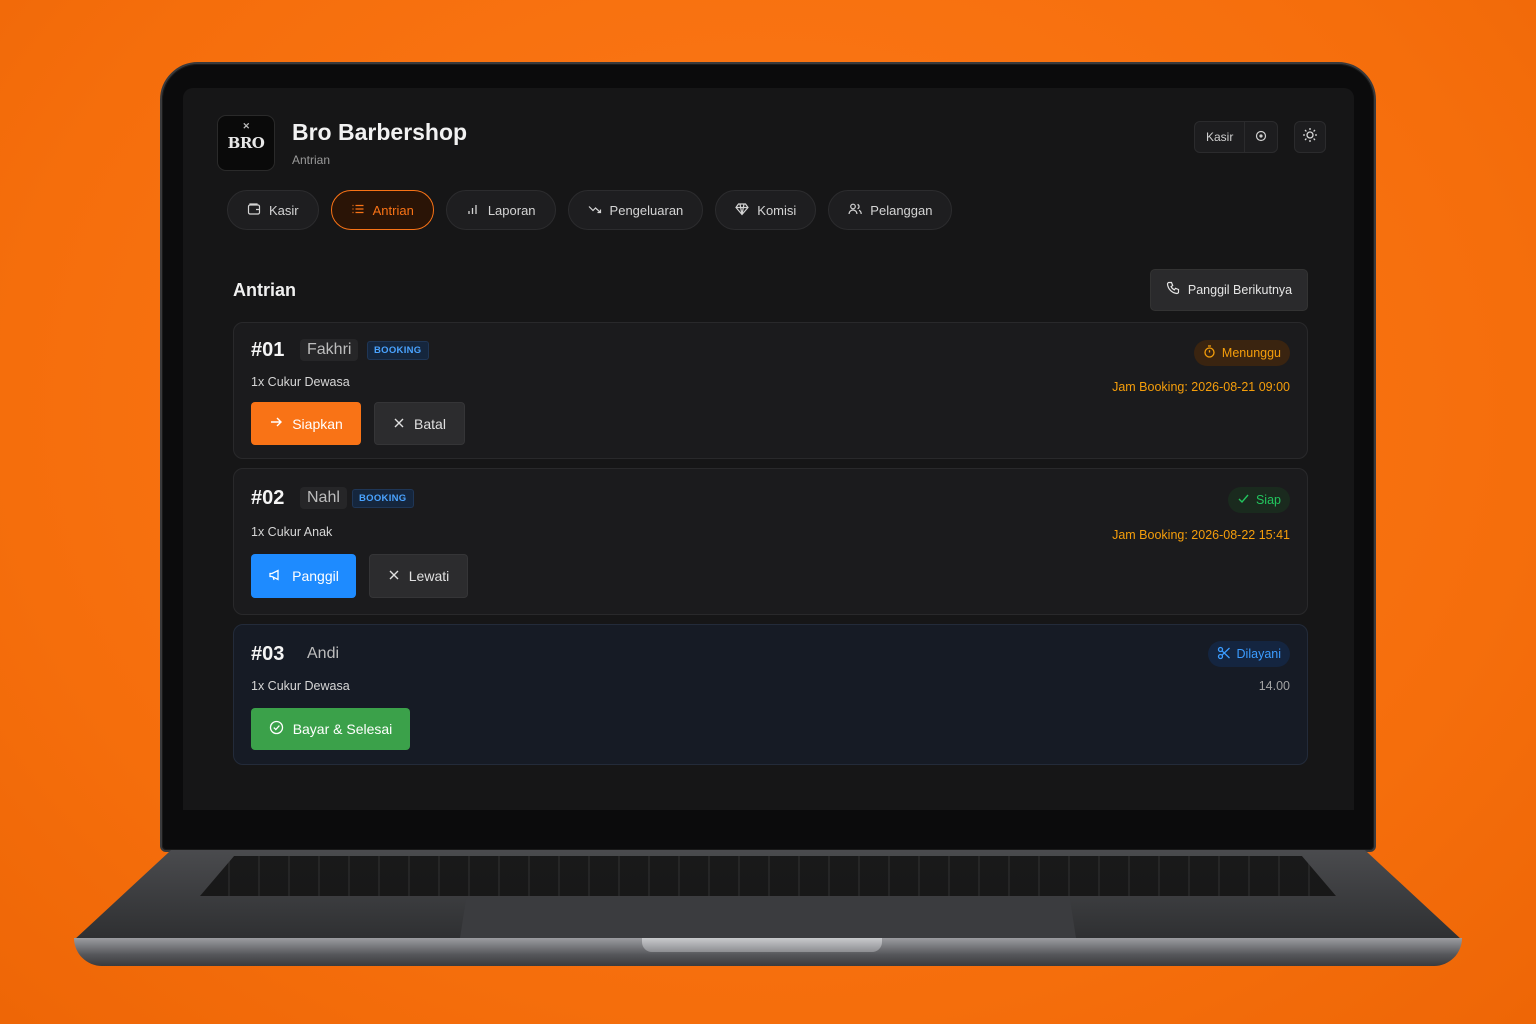 This screenshot has width=1536, height=1024. I want to click on skip-button: Lewati, so click(418, 576).